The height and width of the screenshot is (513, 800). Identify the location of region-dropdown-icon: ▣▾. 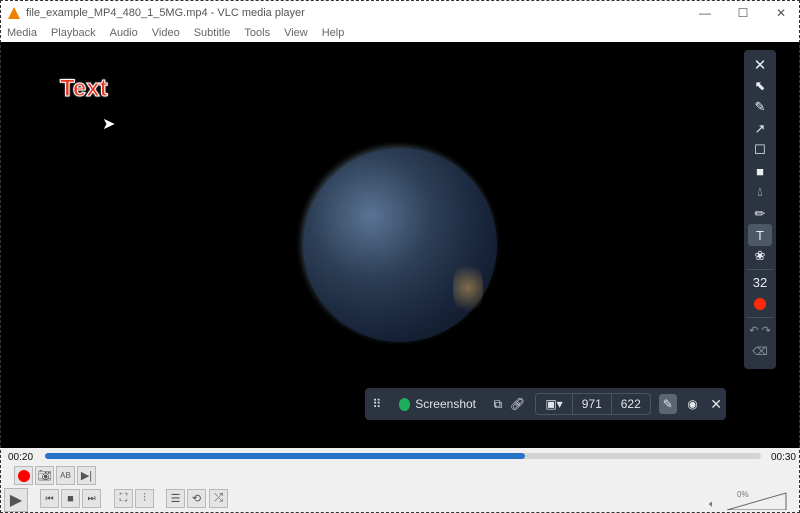
(553, 404).